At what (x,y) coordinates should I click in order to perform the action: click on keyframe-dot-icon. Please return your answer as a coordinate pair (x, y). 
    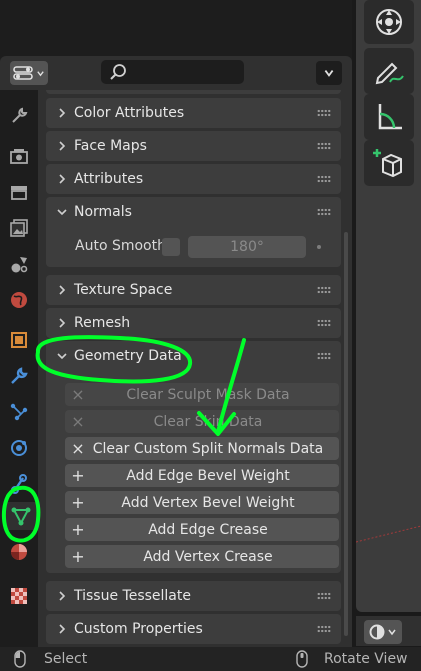
    Looking at the image, I should click on (319, 247).